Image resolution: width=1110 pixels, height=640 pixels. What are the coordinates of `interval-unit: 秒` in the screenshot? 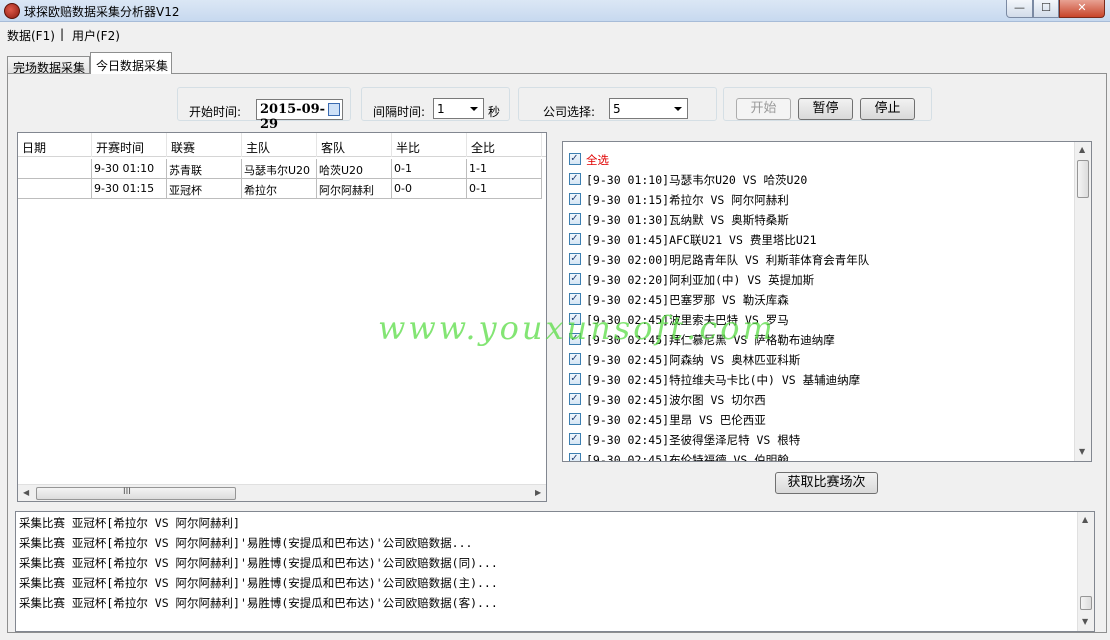 It's located at (494, 112).